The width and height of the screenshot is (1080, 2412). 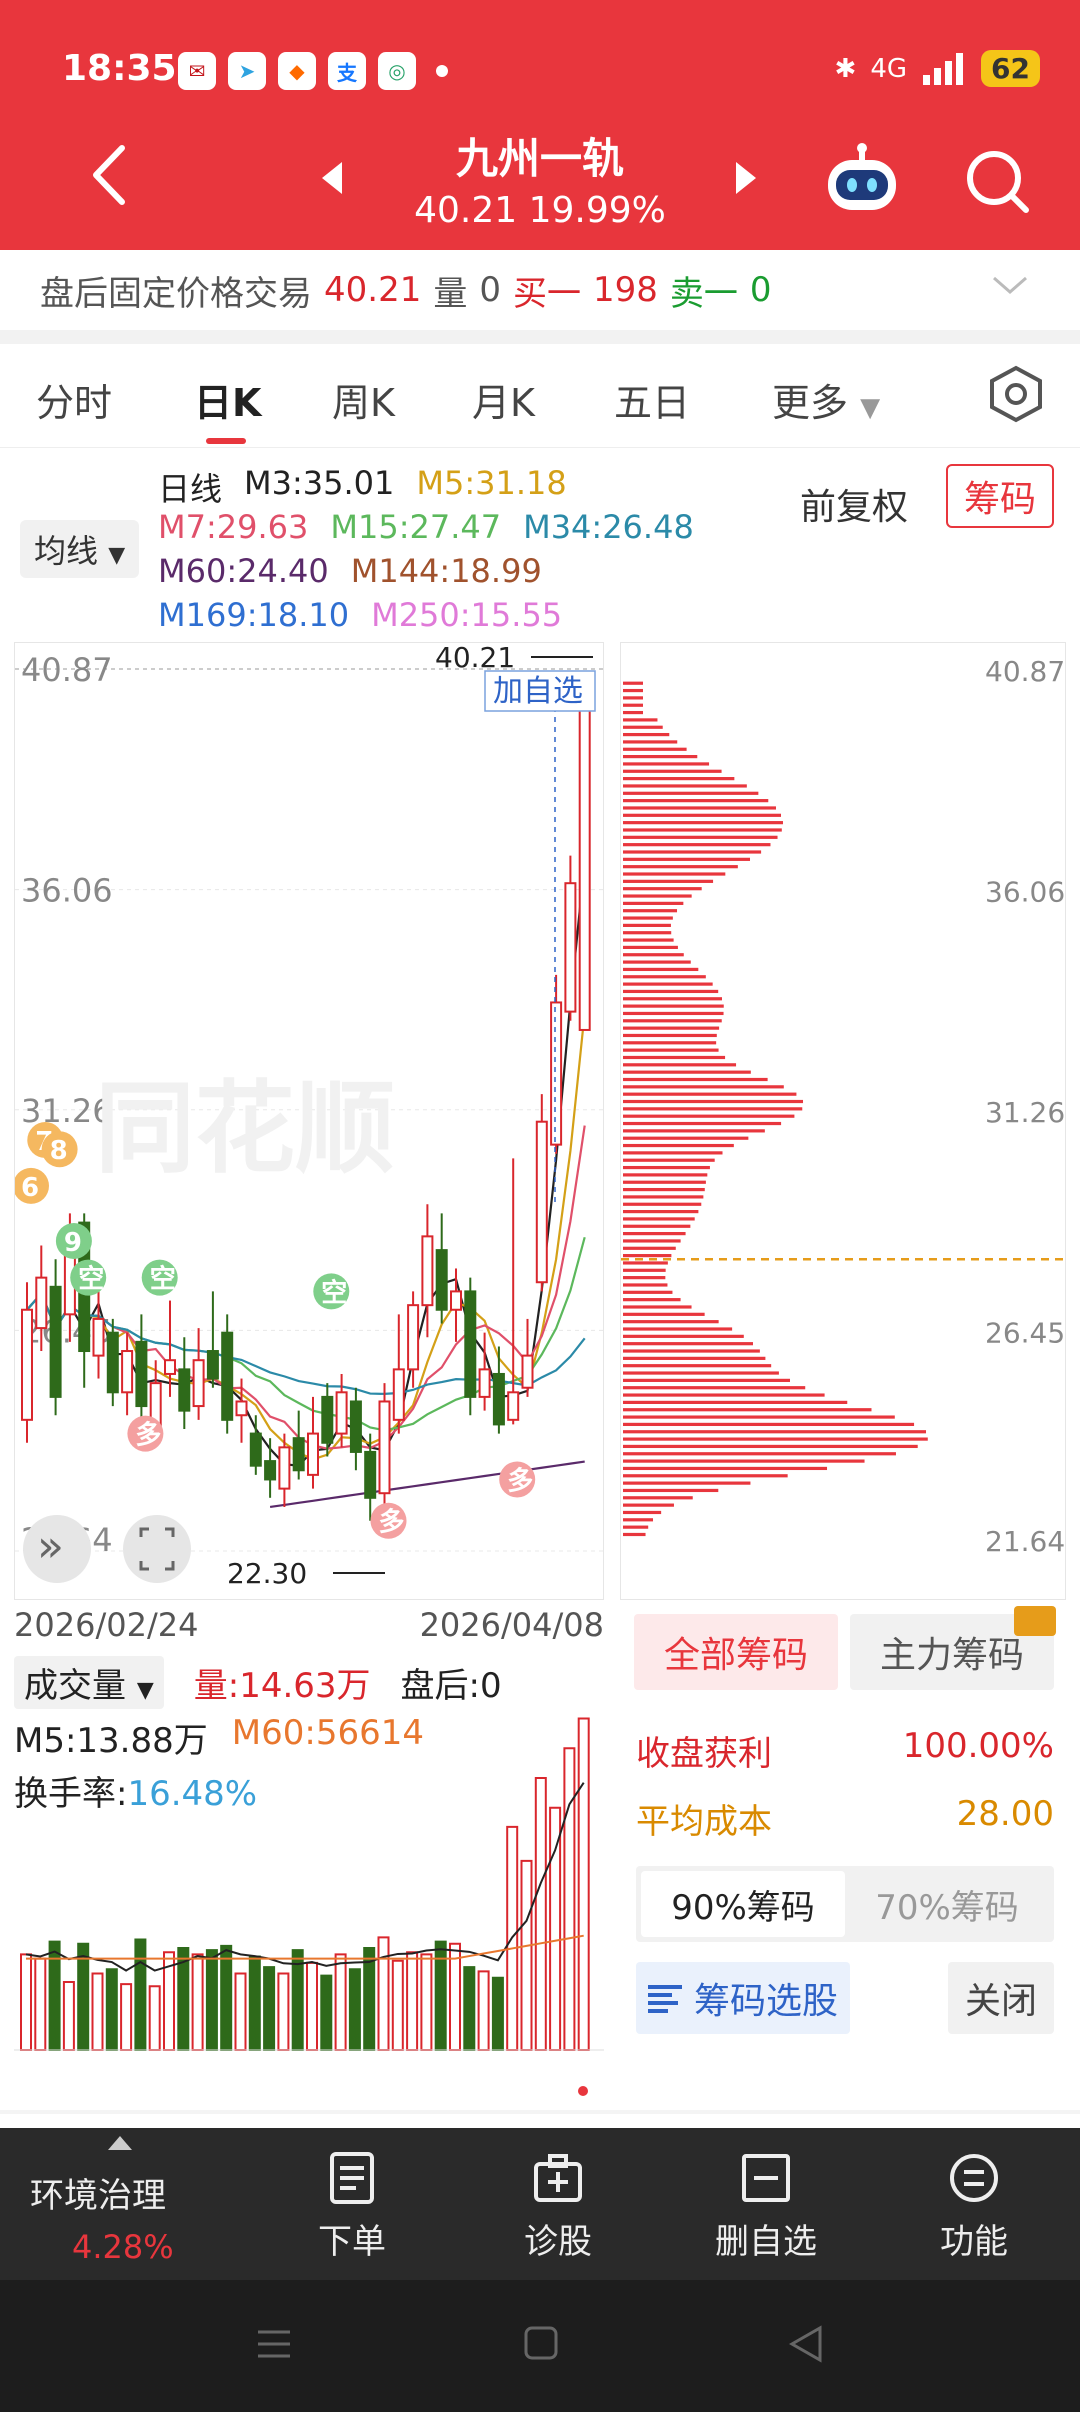 What do you see at coordinates (352, 2204) in the screenshot?
I see `order-button: 下单` at bounding box center [352, 2204].